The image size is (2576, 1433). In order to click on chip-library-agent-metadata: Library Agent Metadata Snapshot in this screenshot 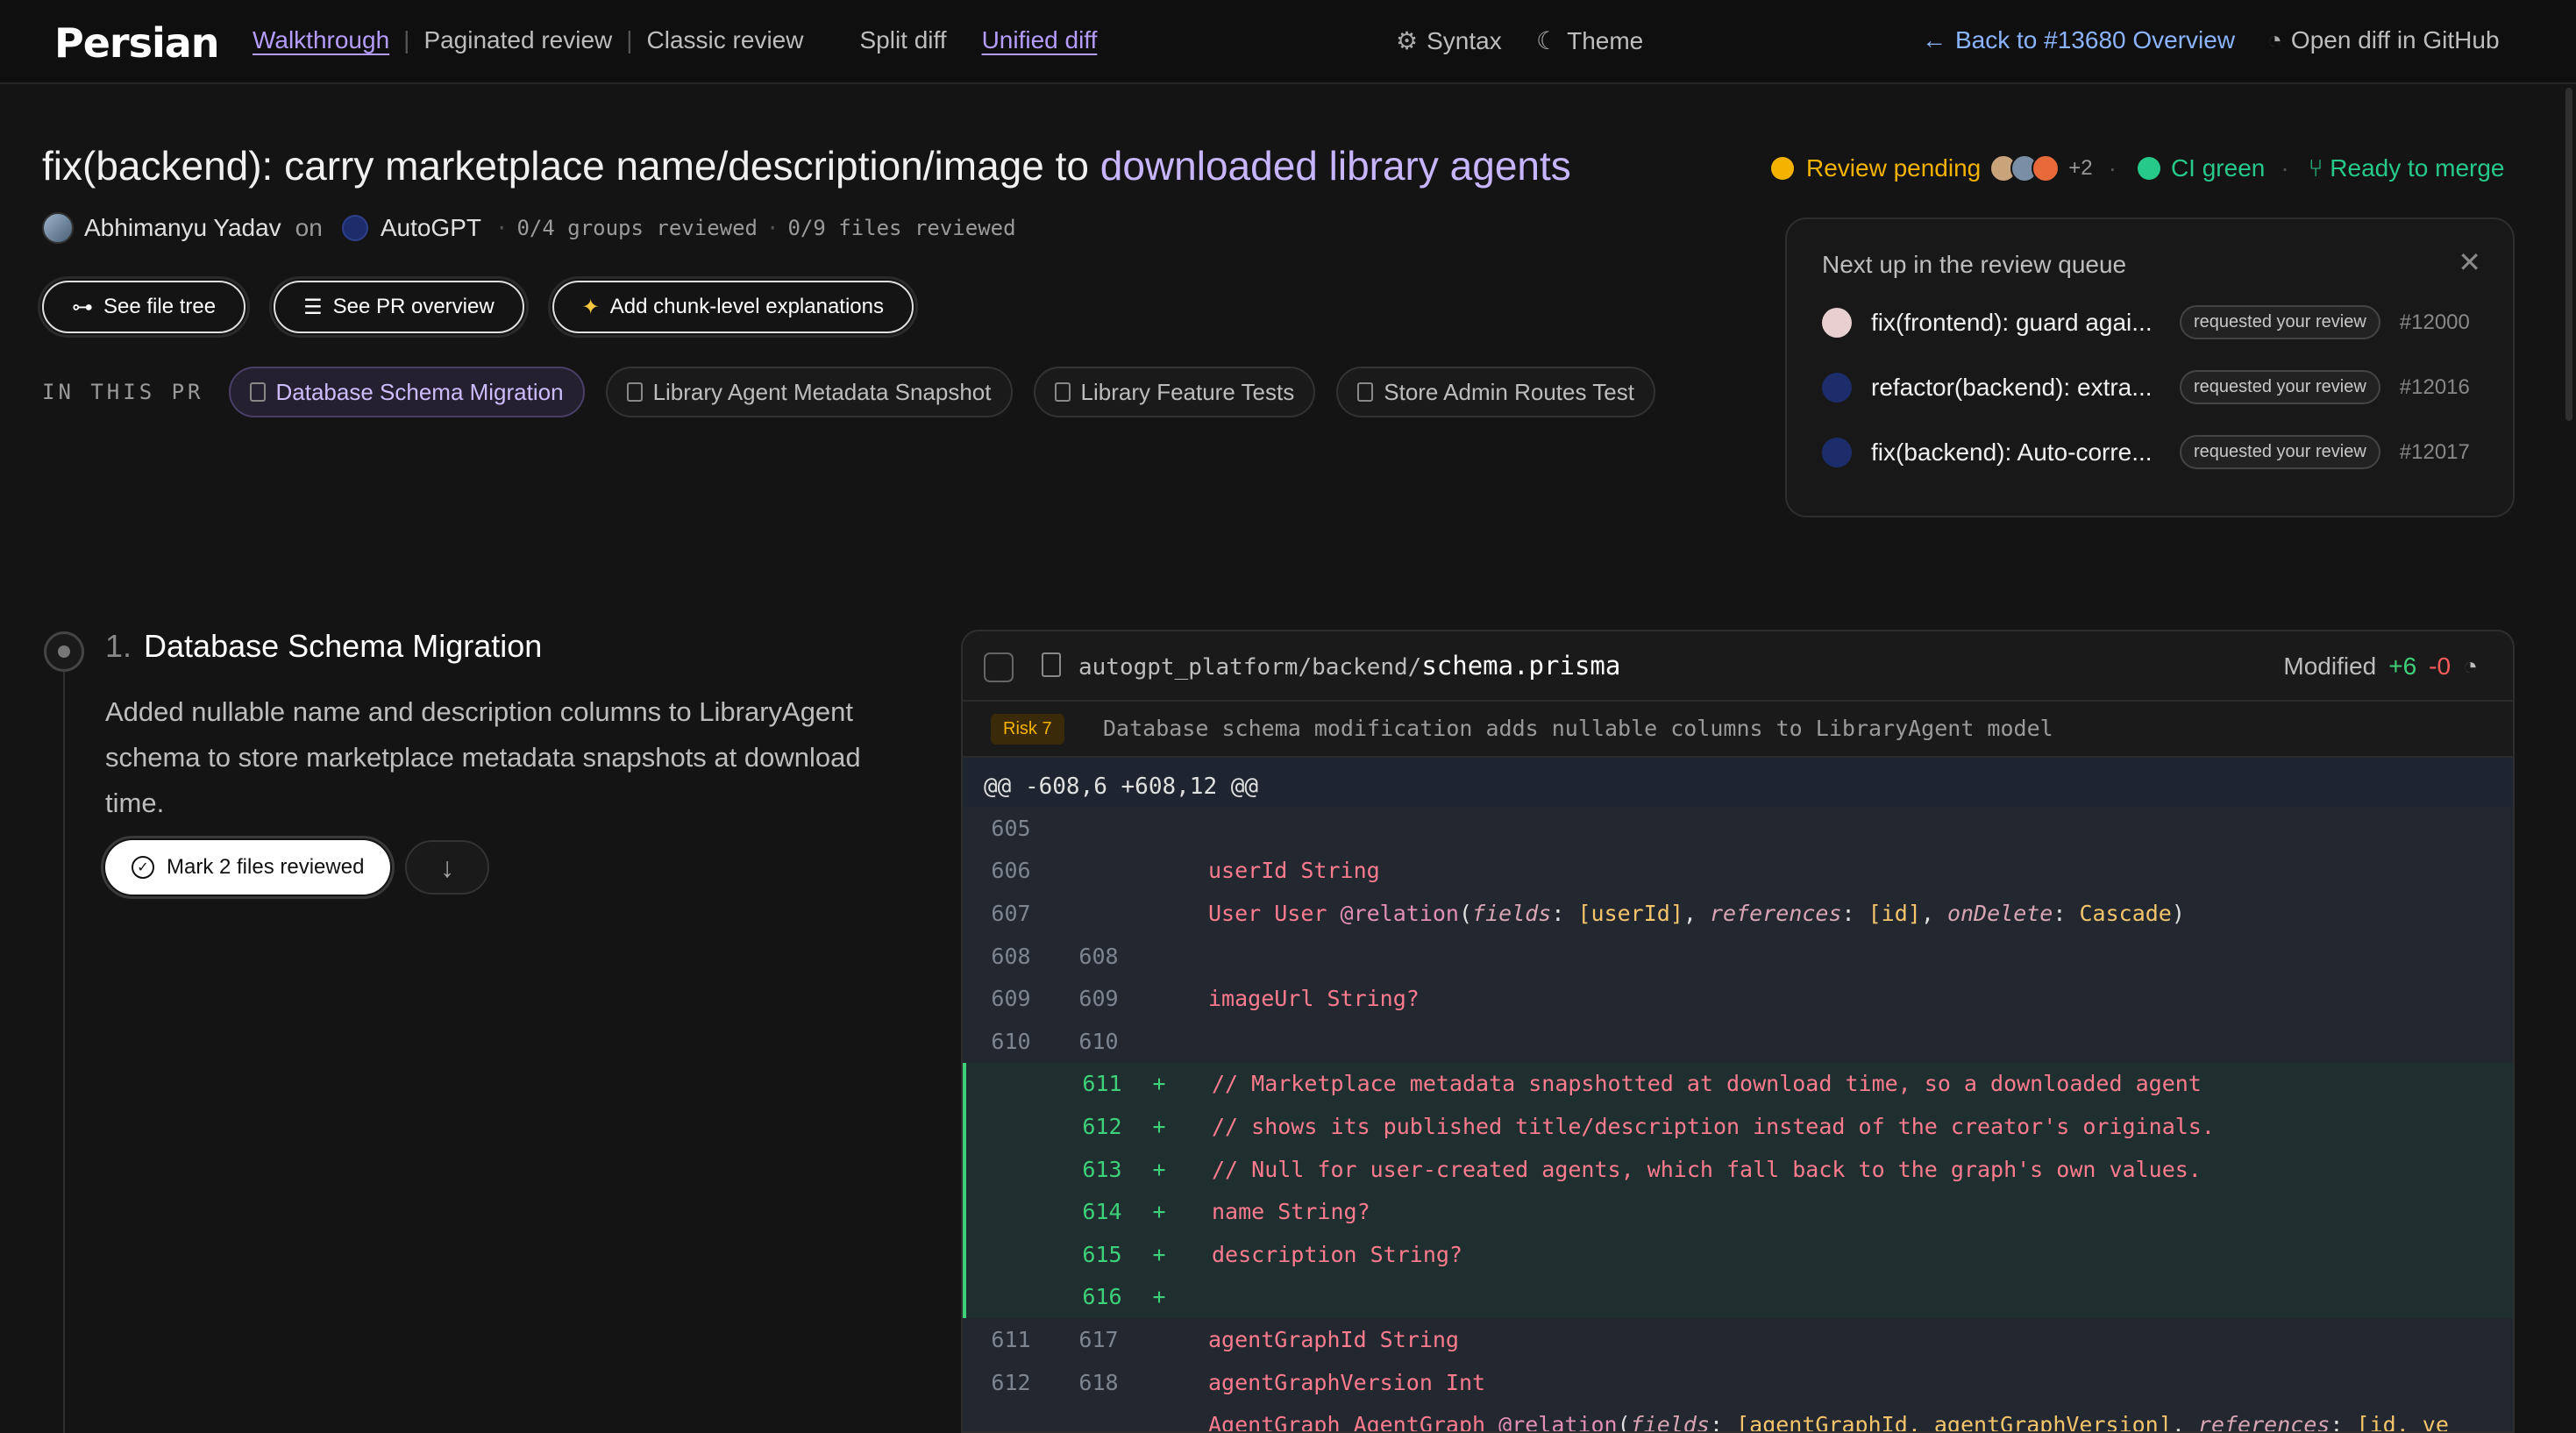, I will do `click(809, 392)`.